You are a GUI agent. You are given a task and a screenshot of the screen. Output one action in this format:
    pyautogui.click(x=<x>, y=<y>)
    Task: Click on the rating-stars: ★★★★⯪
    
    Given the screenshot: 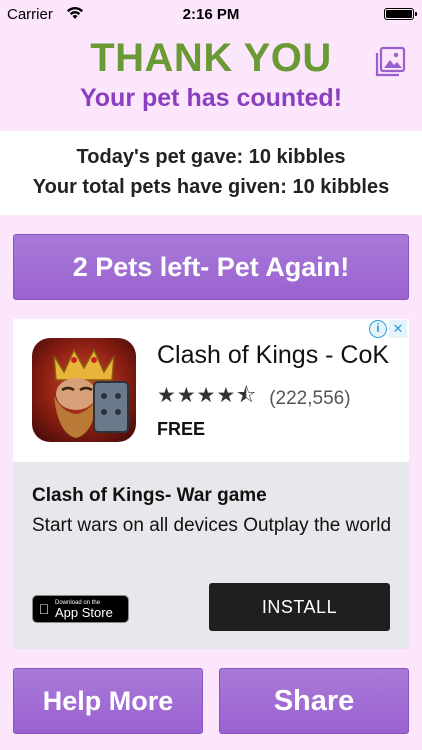 What is the action you would take?
    pyautogui.click(x=207, y=395)
    